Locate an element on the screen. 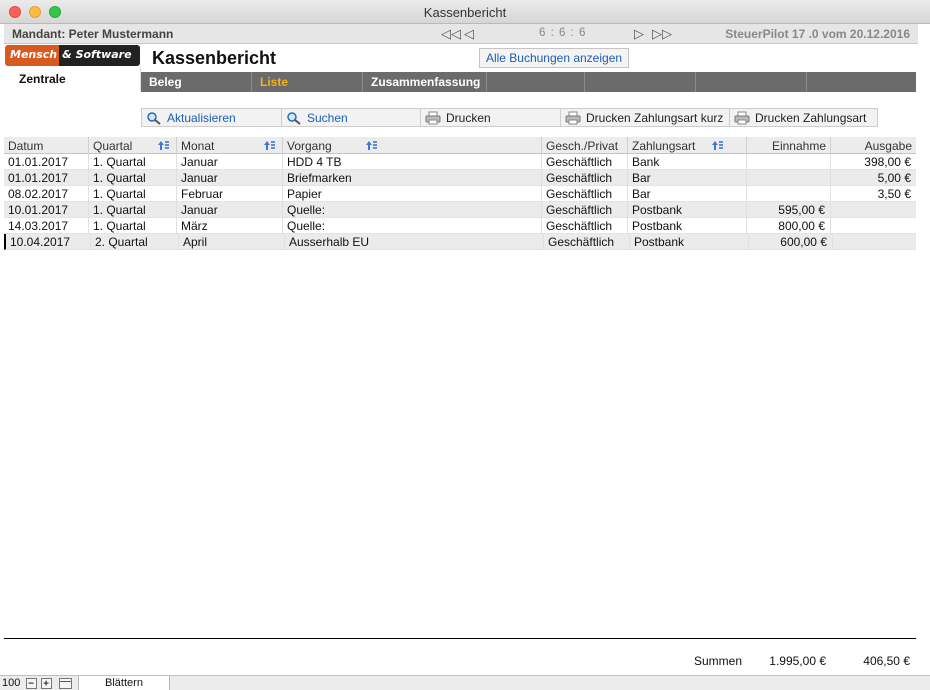  cell-ausgabe: 5,00 € is located at coordinates (873, 178).